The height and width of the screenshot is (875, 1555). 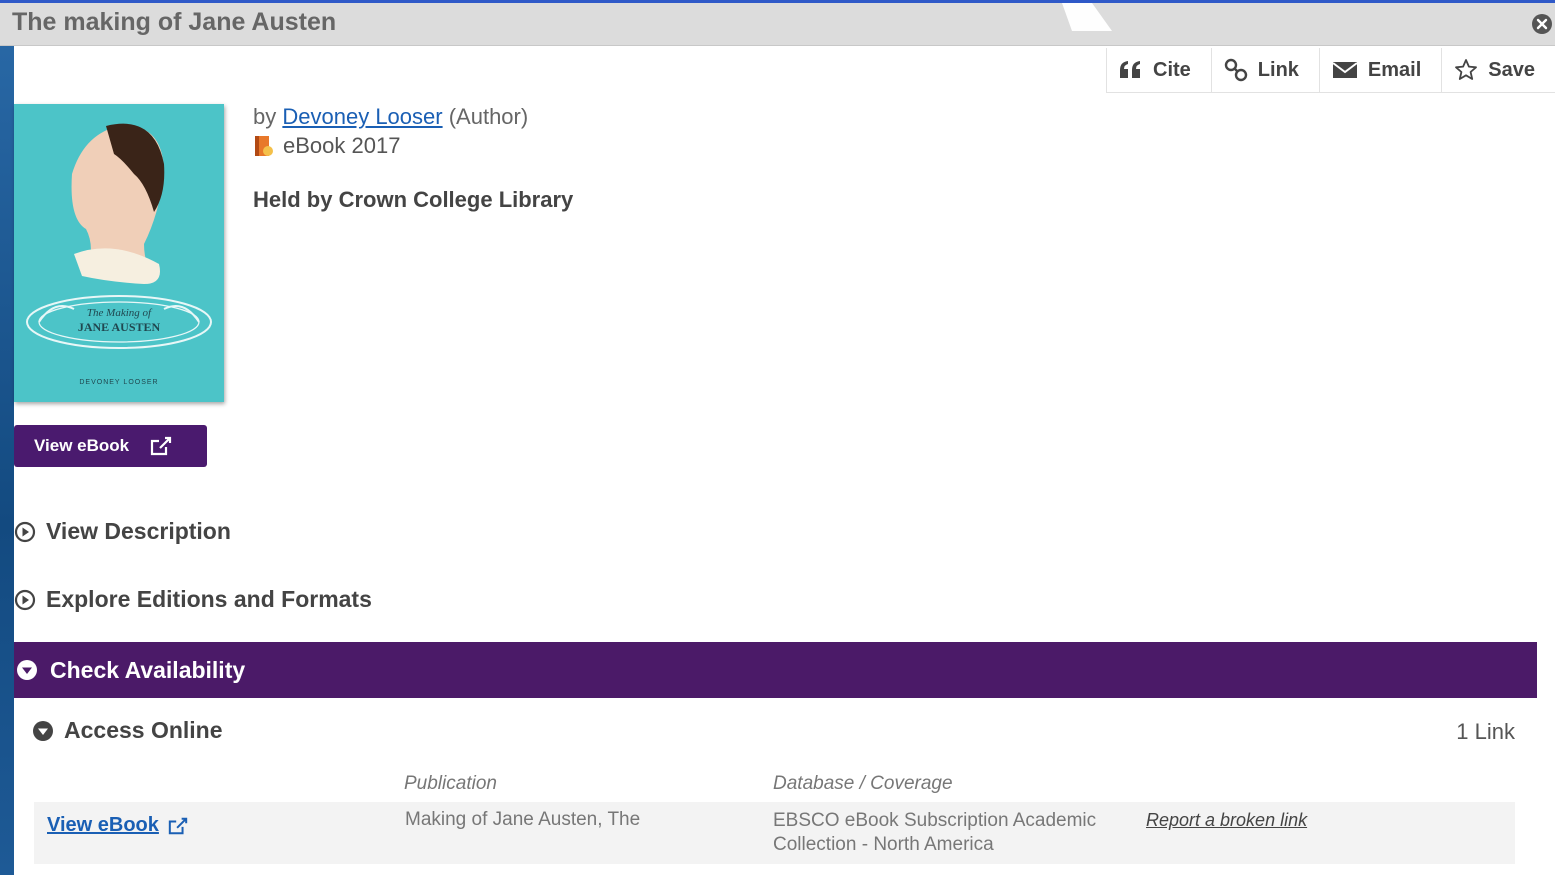 I want to click on link-button: Link, so click(x=1266, y=70).